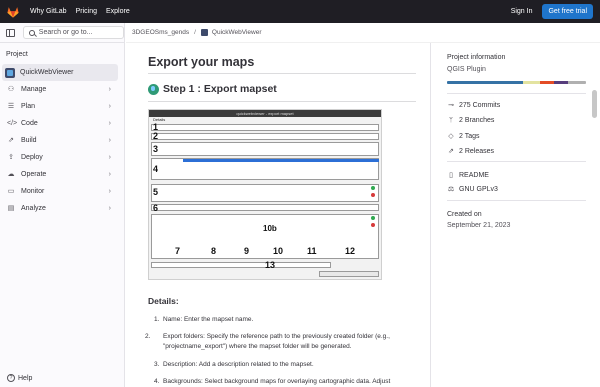 Image resolution: width=600 pixels, height=387 pixels. I want to click on deploy-icon: ⇪, so click(11, 157).